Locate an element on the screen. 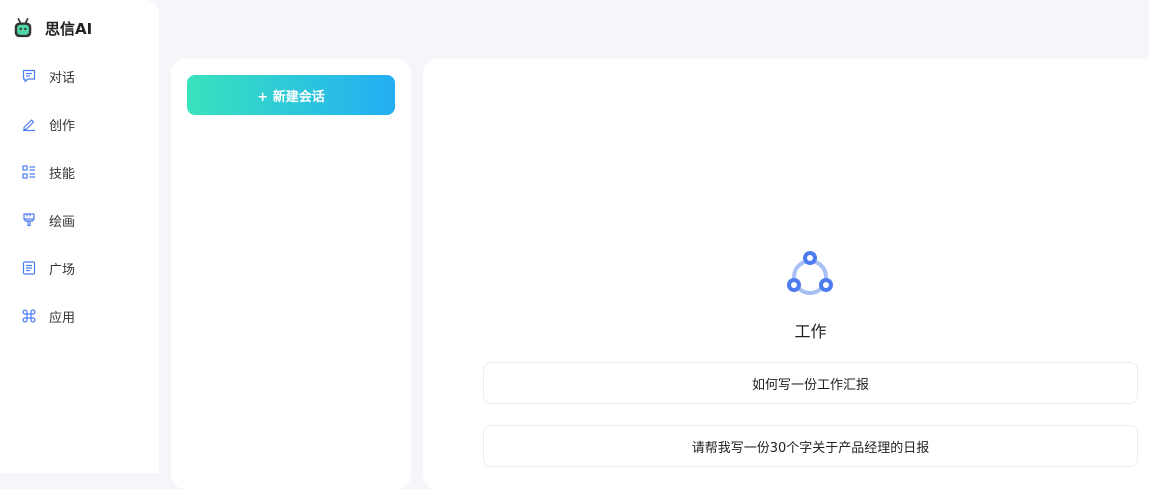  sidebar: 思信AI 对话 创作 技能 绘画 广场 应用 is located at coordinates (79, 236).